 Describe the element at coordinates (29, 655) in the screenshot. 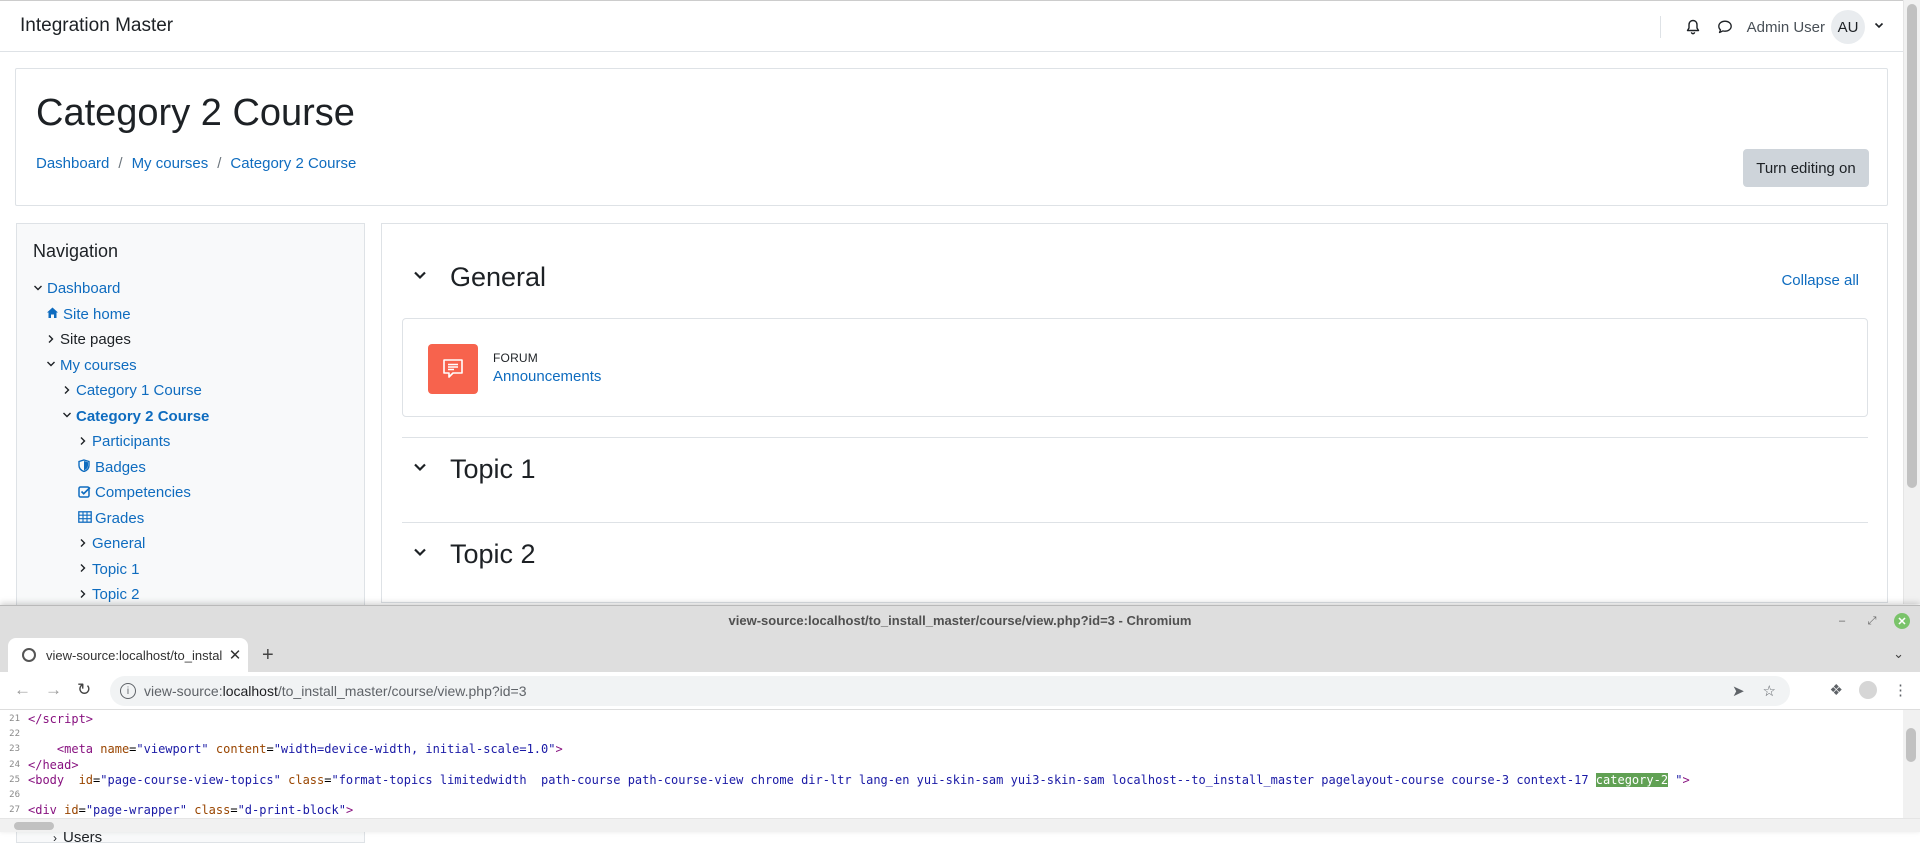

I see `globe-icon` at that location.